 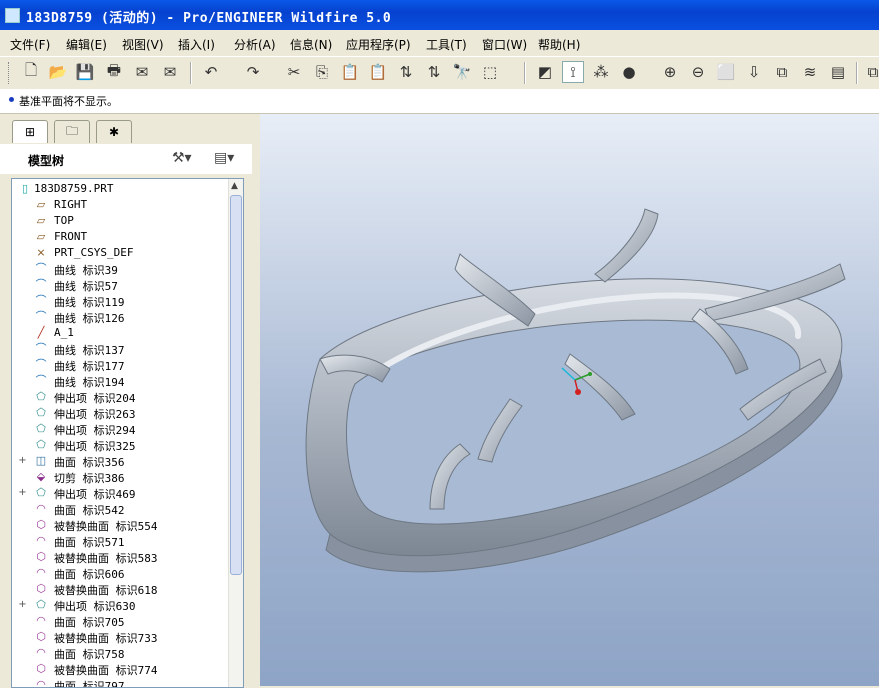 I want to click on cut-feature-icon: ⬙, so click(x=41, y=476).